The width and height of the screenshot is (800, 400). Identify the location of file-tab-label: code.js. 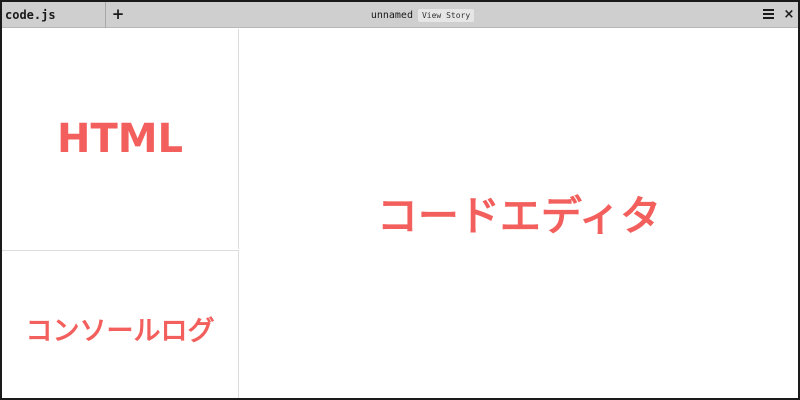
(30, 15).